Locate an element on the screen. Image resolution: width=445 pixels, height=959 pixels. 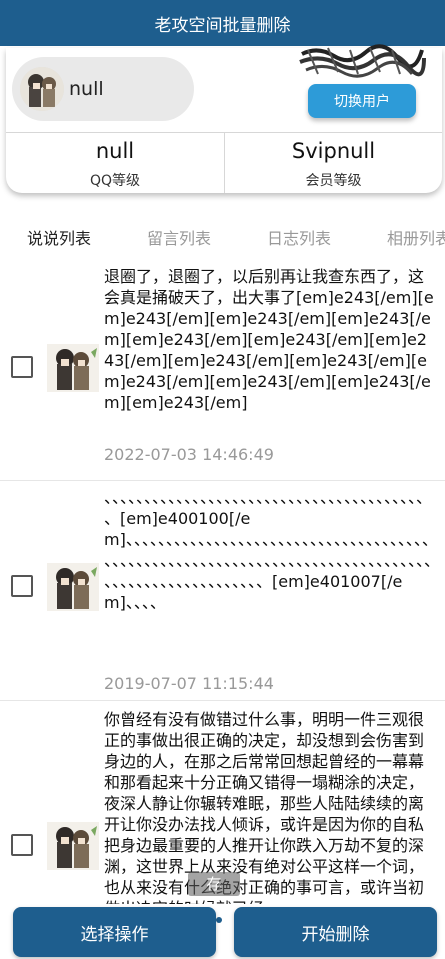
tab-albums: 相册列表 is located at coordinates (416, 237).